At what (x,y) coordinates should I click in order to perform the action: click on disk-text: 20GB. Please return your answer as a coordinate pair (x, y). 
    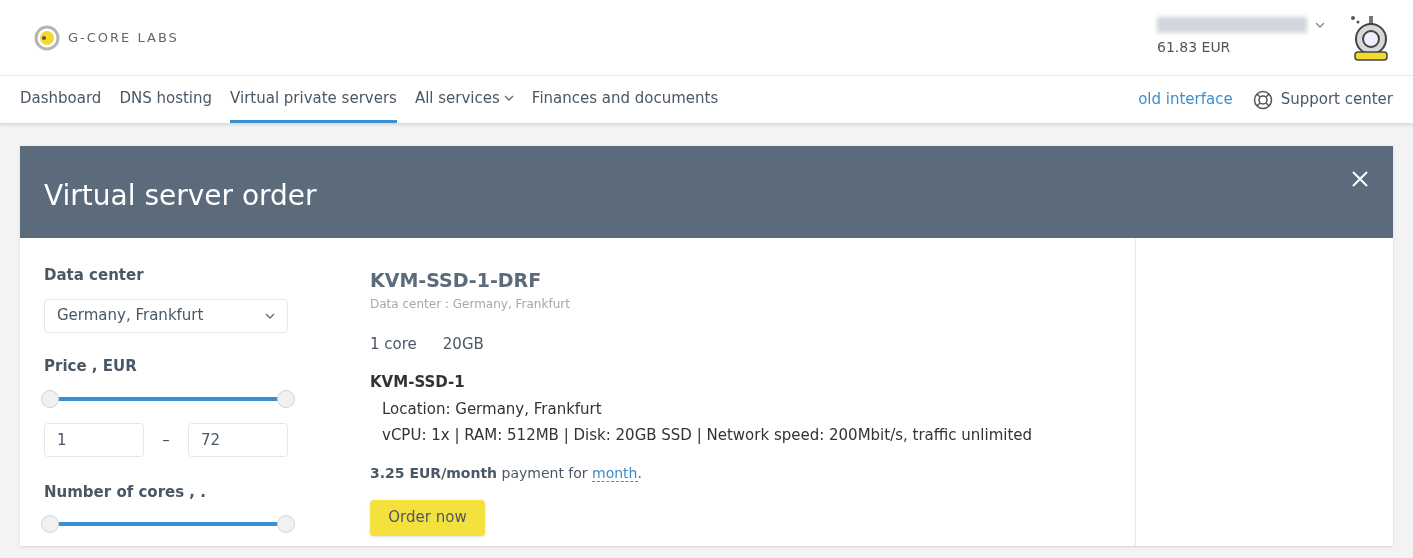
    Looking at the image, I should click on (463, 344).